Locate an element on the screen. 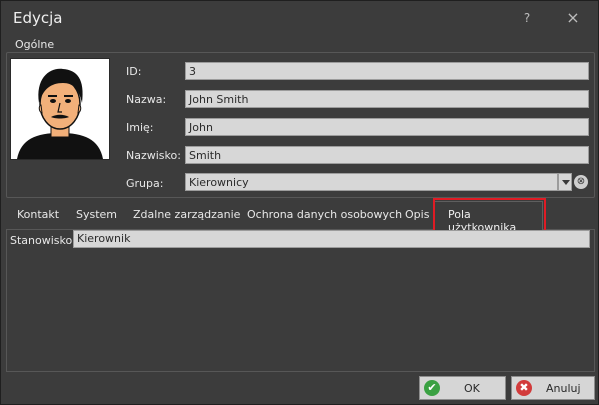 This screenshot has height=405, width=599. nazwisko-label: Nazwisko: is located at coordinates (153, 155).